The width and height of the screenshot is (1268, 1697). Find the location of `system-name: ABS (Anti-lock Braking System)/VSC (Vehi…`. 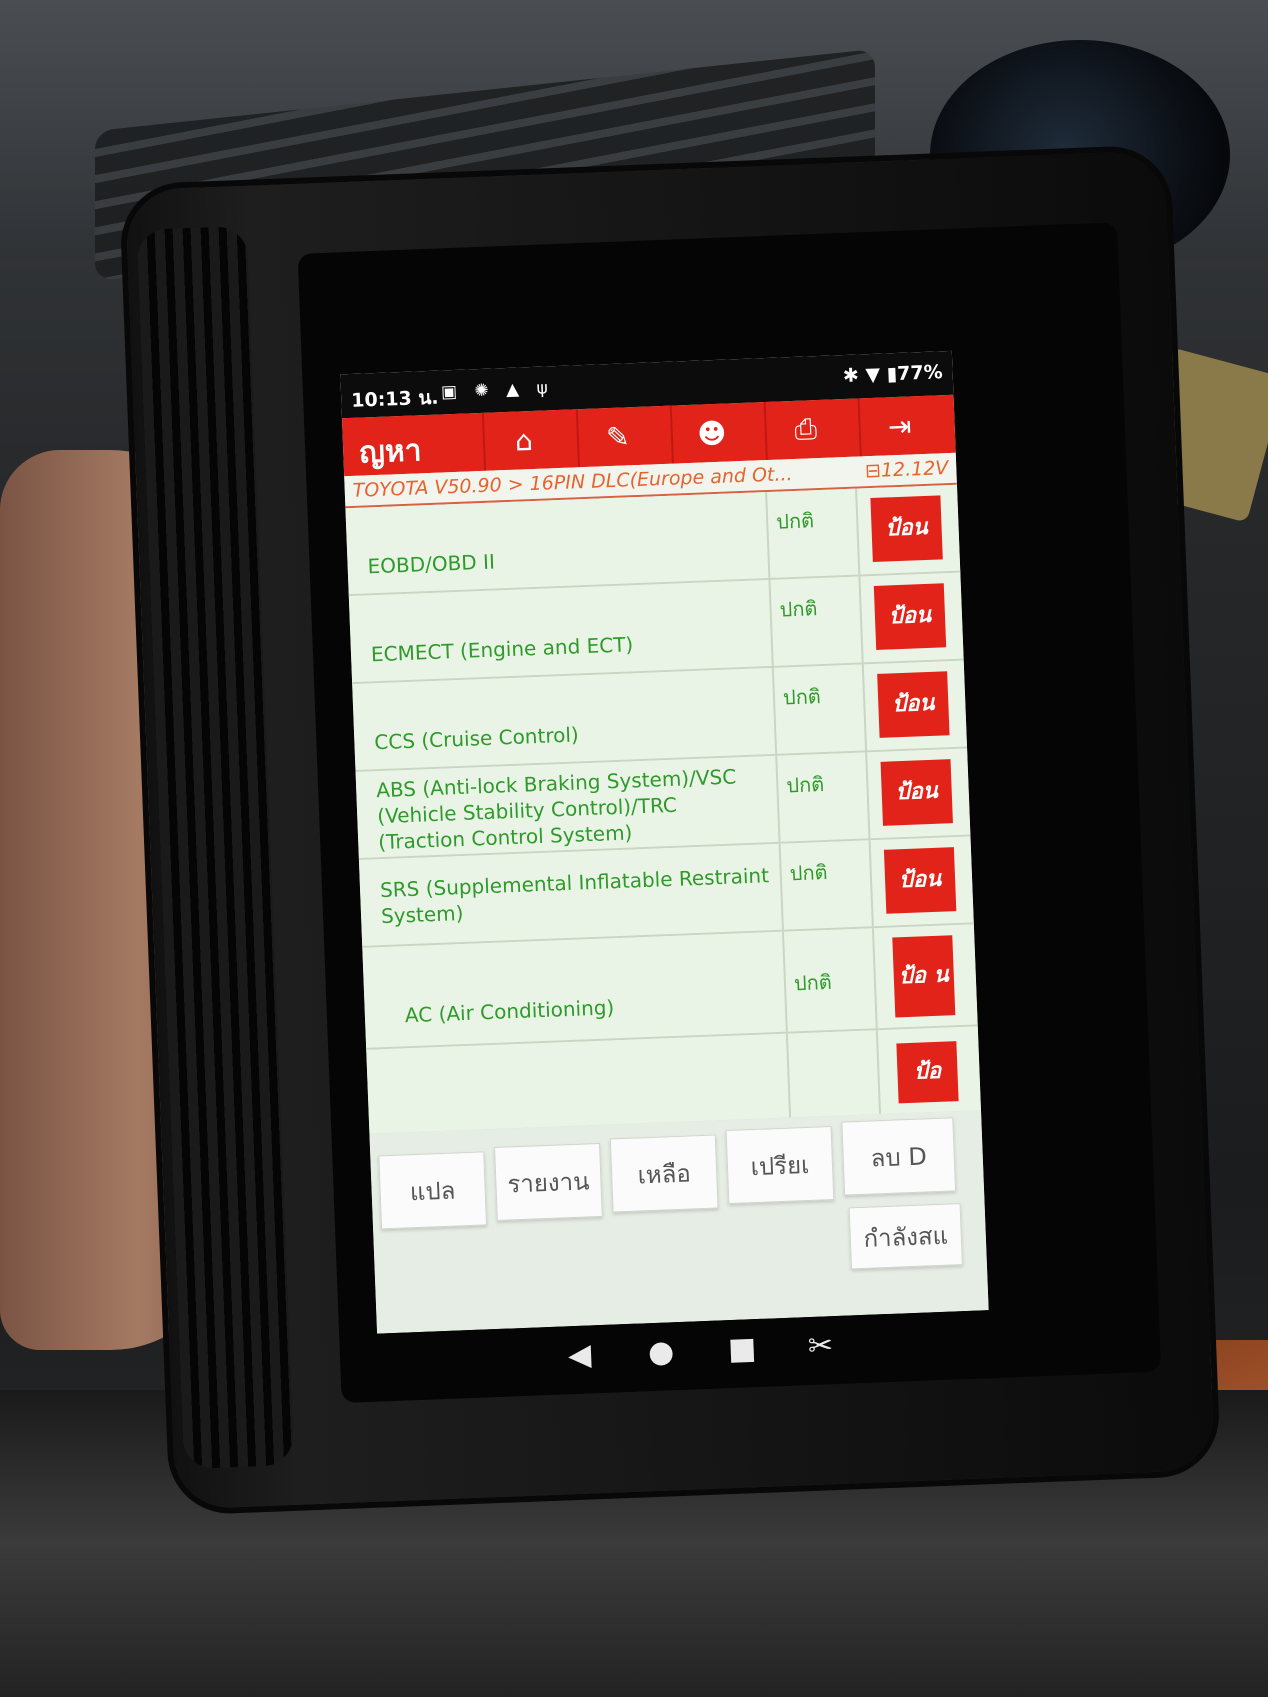

system-name: ABS (Anti-lock Braking System)/VSC (Vehi… is located at coordinates (556, 809).